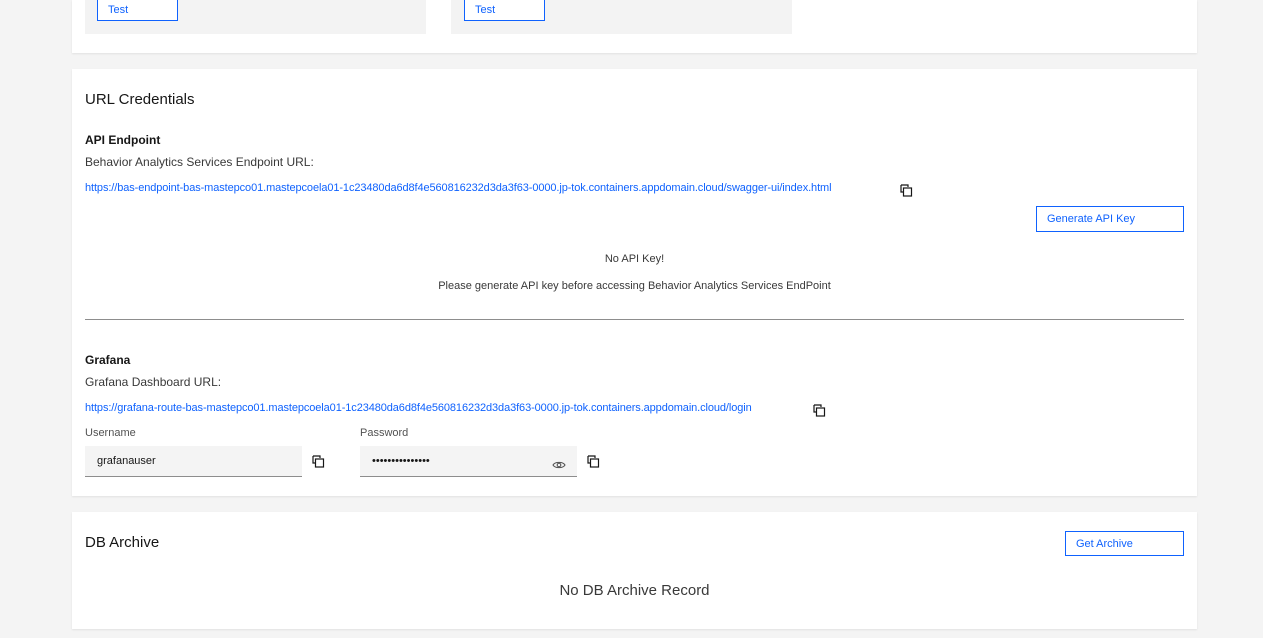  What do you see at coordinates (634, 319) in the screenshot?
I see `section-divider` at bounding box center [634, 319].